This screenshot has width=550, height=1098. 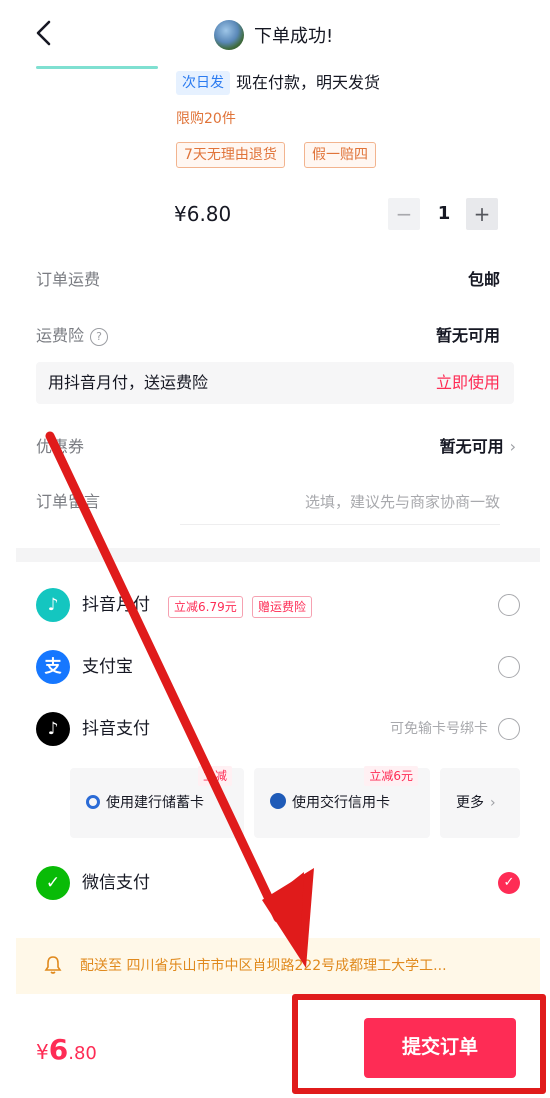 I want to click on douyin-monthly-icon: ♪, so click(x=53, y=605).